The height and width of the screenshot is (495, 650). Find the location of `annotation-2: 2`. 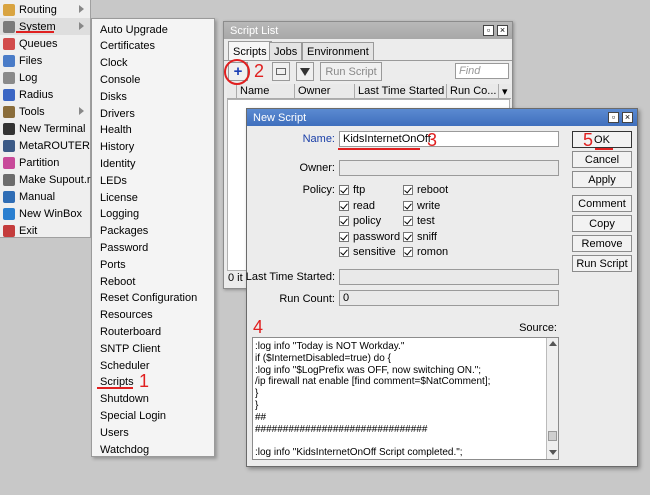

annotation-2: 2 is located at coordinates (259, 71).